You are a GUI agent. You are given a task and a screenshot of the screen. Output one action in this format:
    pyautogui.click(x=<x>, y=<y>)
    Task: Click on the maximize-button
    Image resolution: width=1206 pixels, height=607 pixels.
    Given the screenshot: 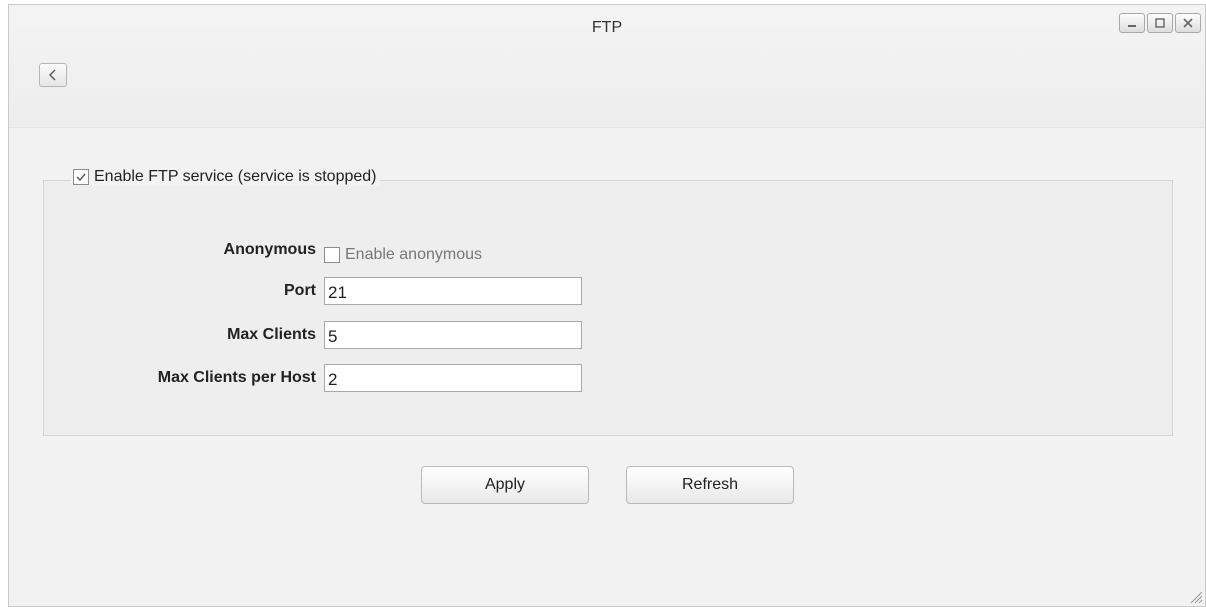 What is the action you would take?
    pyautogui.click(x=1160, y=23)
    